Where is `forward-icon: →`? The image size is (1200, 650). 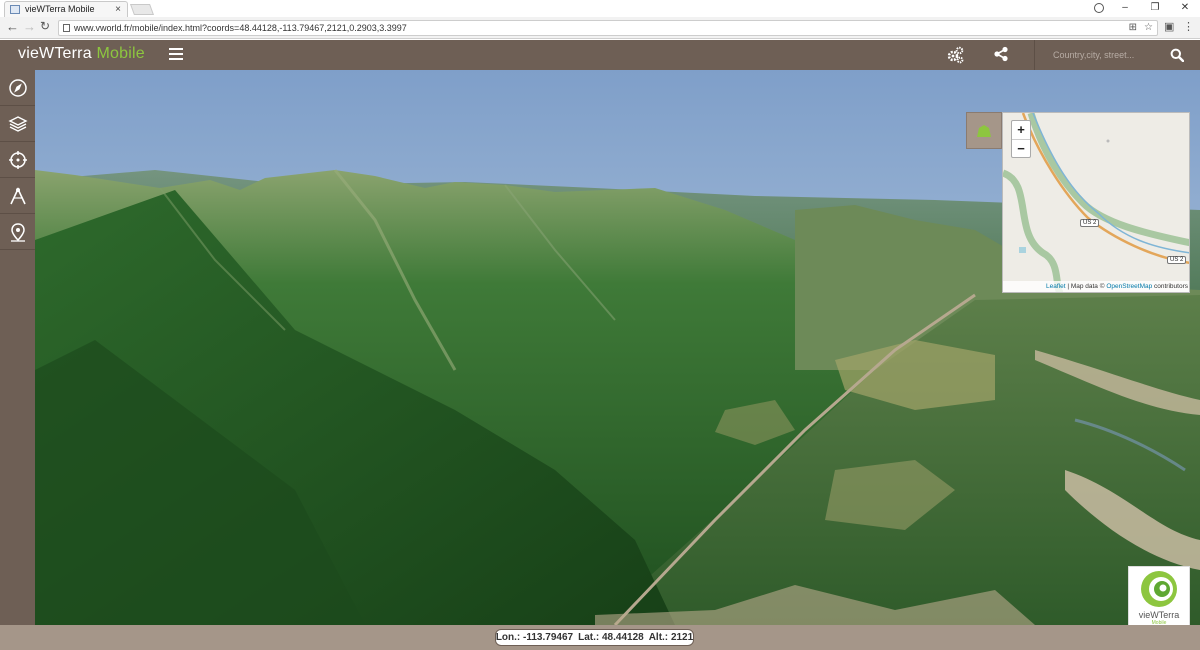 forward-icon: → is located at coordinates (29, 26).